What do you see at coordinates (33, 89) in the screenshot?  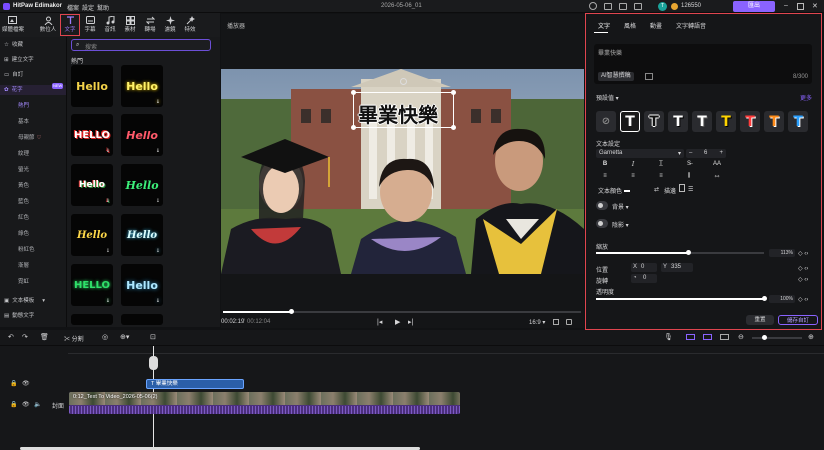 I see `sidebar-item-flower-text: ✿ 花字 NEW` at bounding box center [33, 89].